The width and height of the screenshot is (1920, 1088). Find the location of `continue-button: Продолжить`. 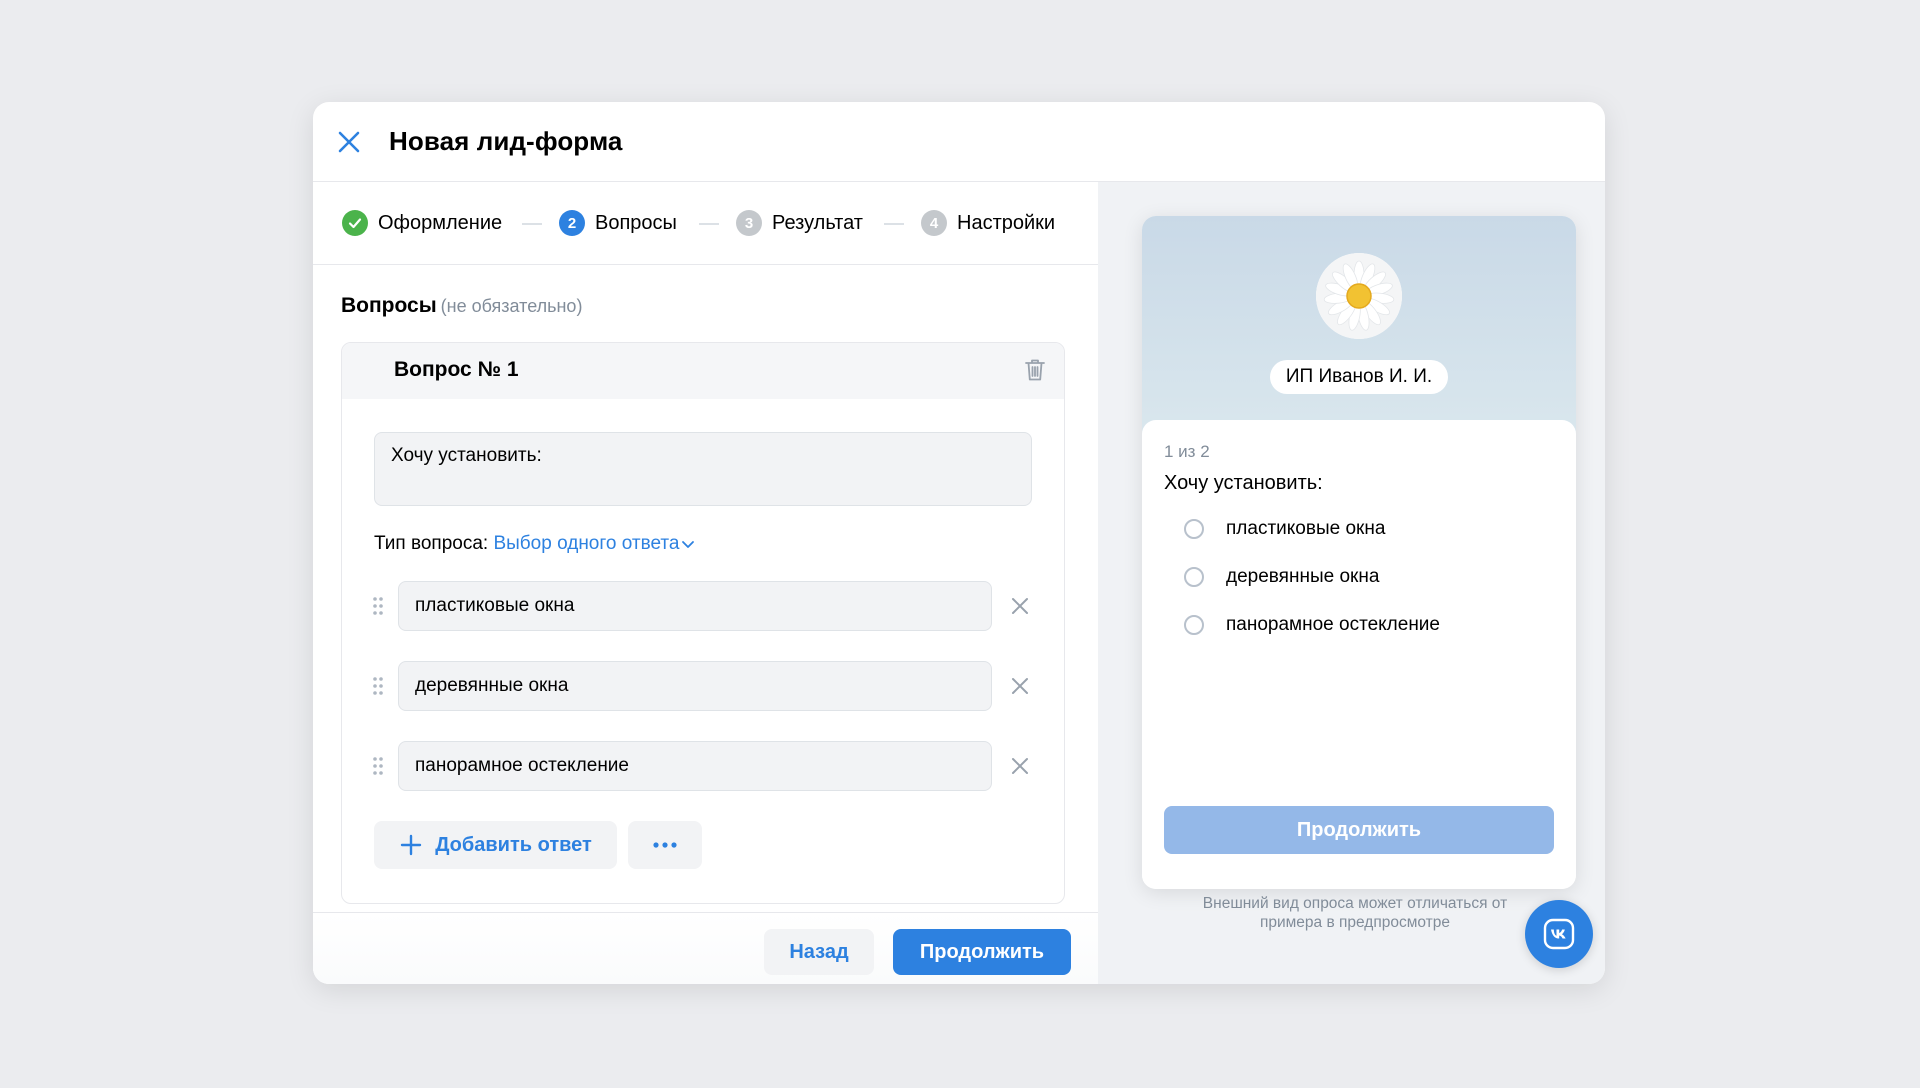

continue-button: Продолжить is located at coordinates (982, 952).